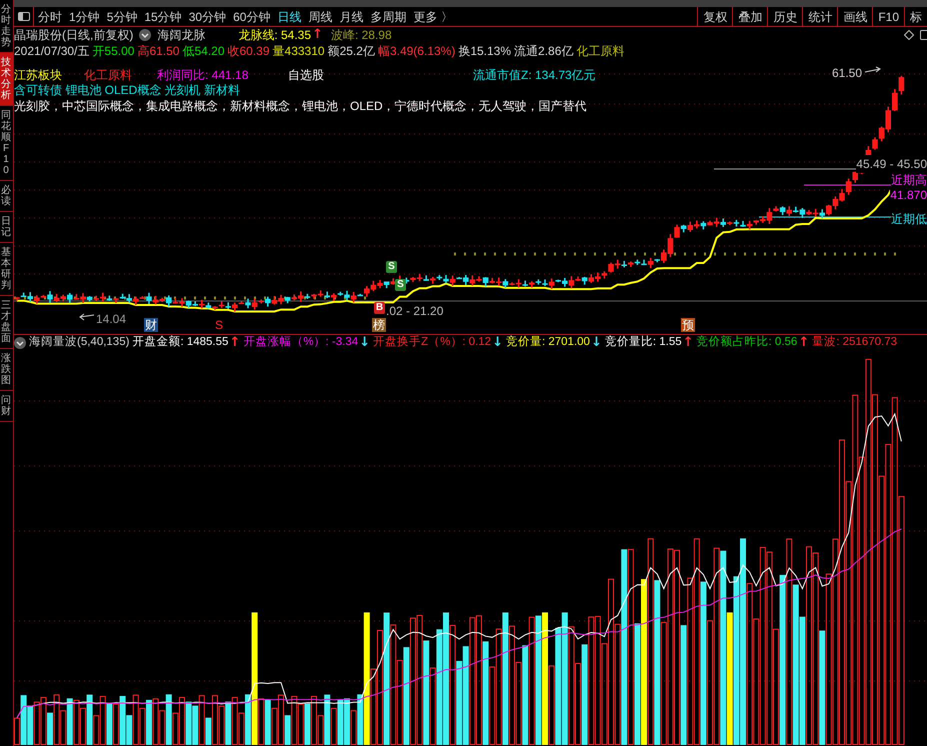  What do you see at coordinates (600, 51) in the screenshot?
I see `quote-value: 化工原料` at bounding box center [600, 51].